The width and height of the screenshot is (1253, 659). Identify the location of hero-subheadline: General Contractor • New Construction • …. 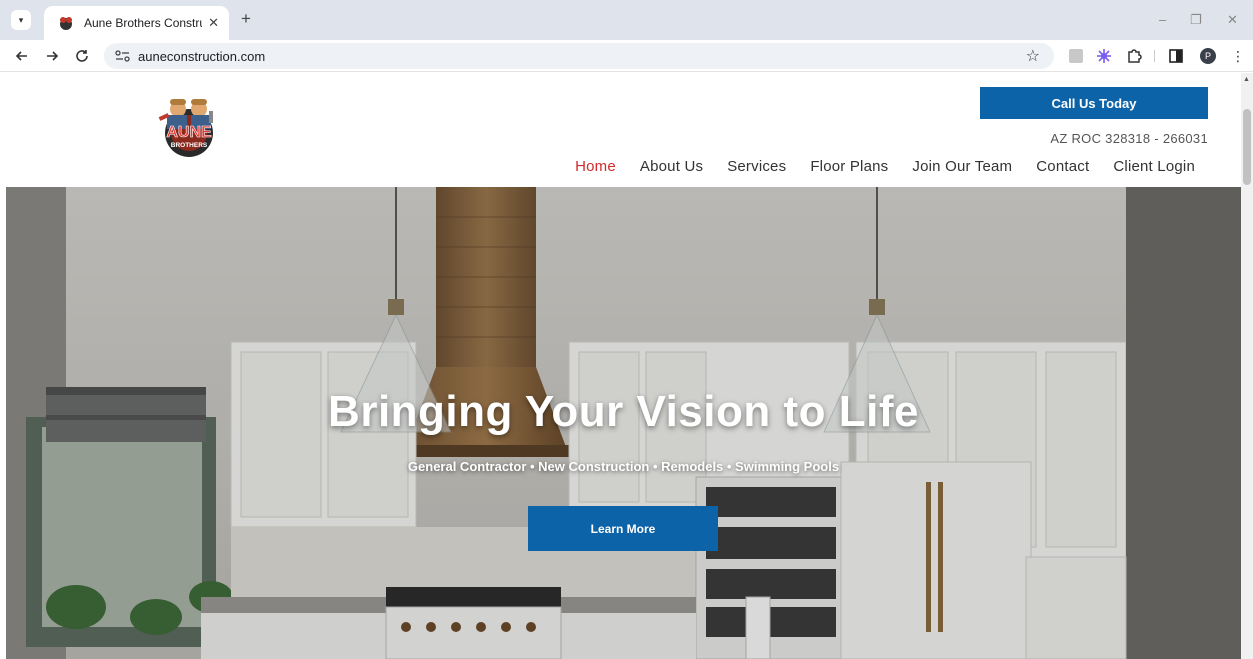
(623, 466).